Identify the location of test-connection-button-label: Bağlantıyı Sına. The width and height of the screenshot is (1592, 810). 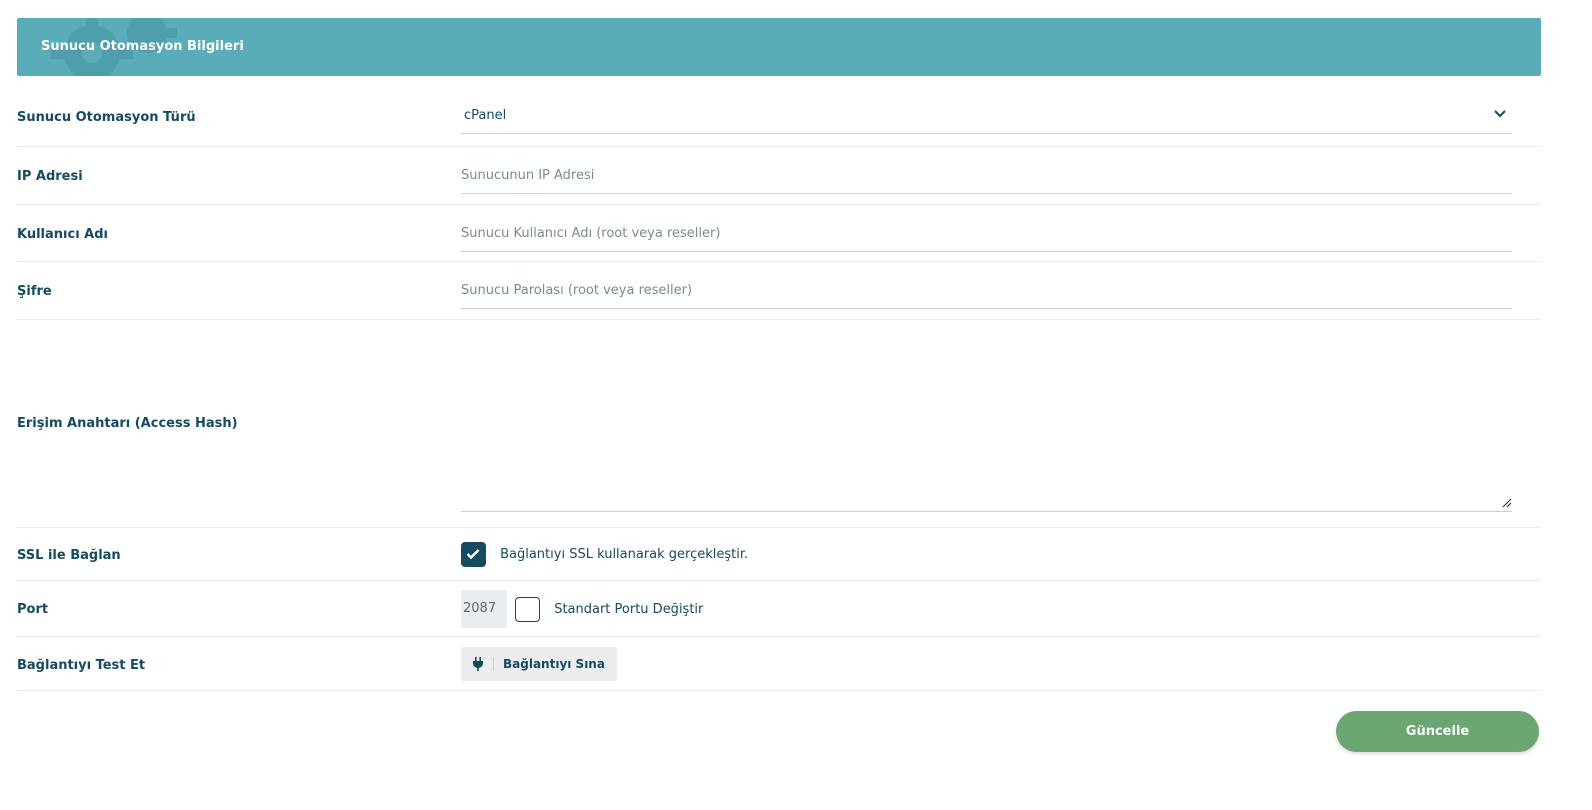
(554, 664).